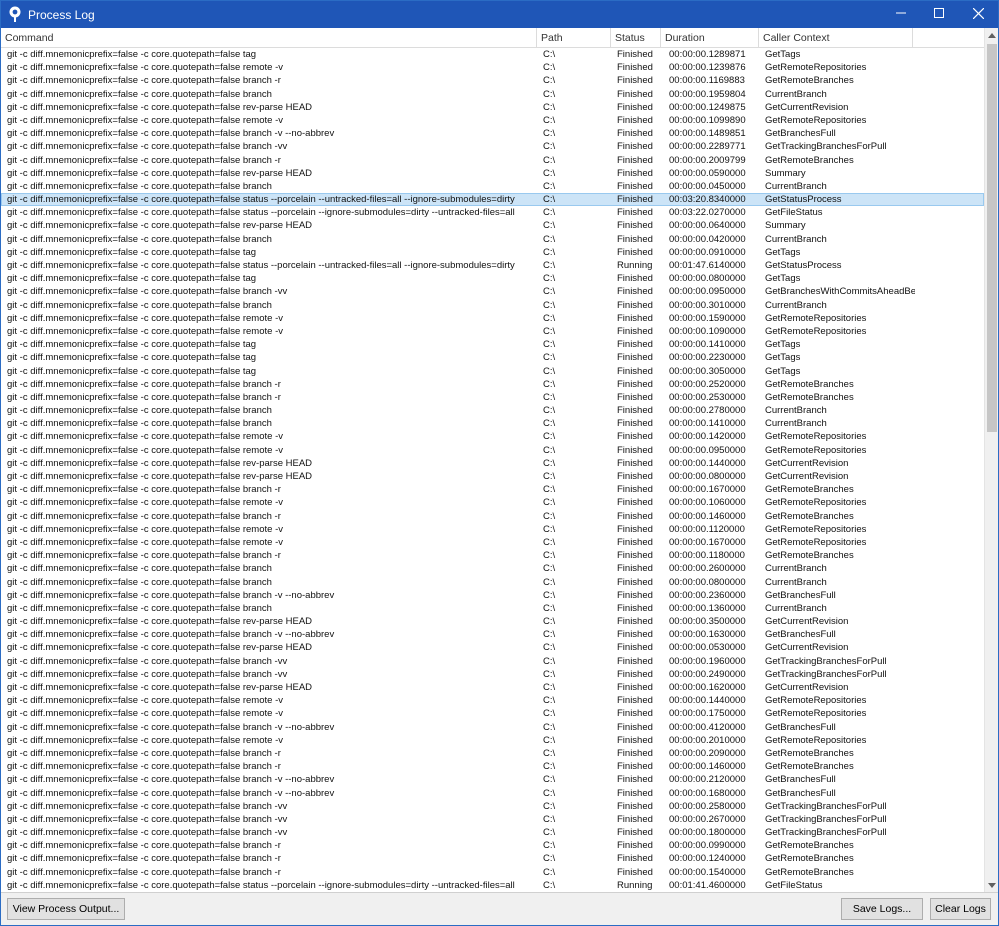 The width and height of the screenshot is (999, 926). Describe the element at coordinates (840, 384) in the screenshot. I see `caller-context-cell: GetRemoteBranches` at that location.